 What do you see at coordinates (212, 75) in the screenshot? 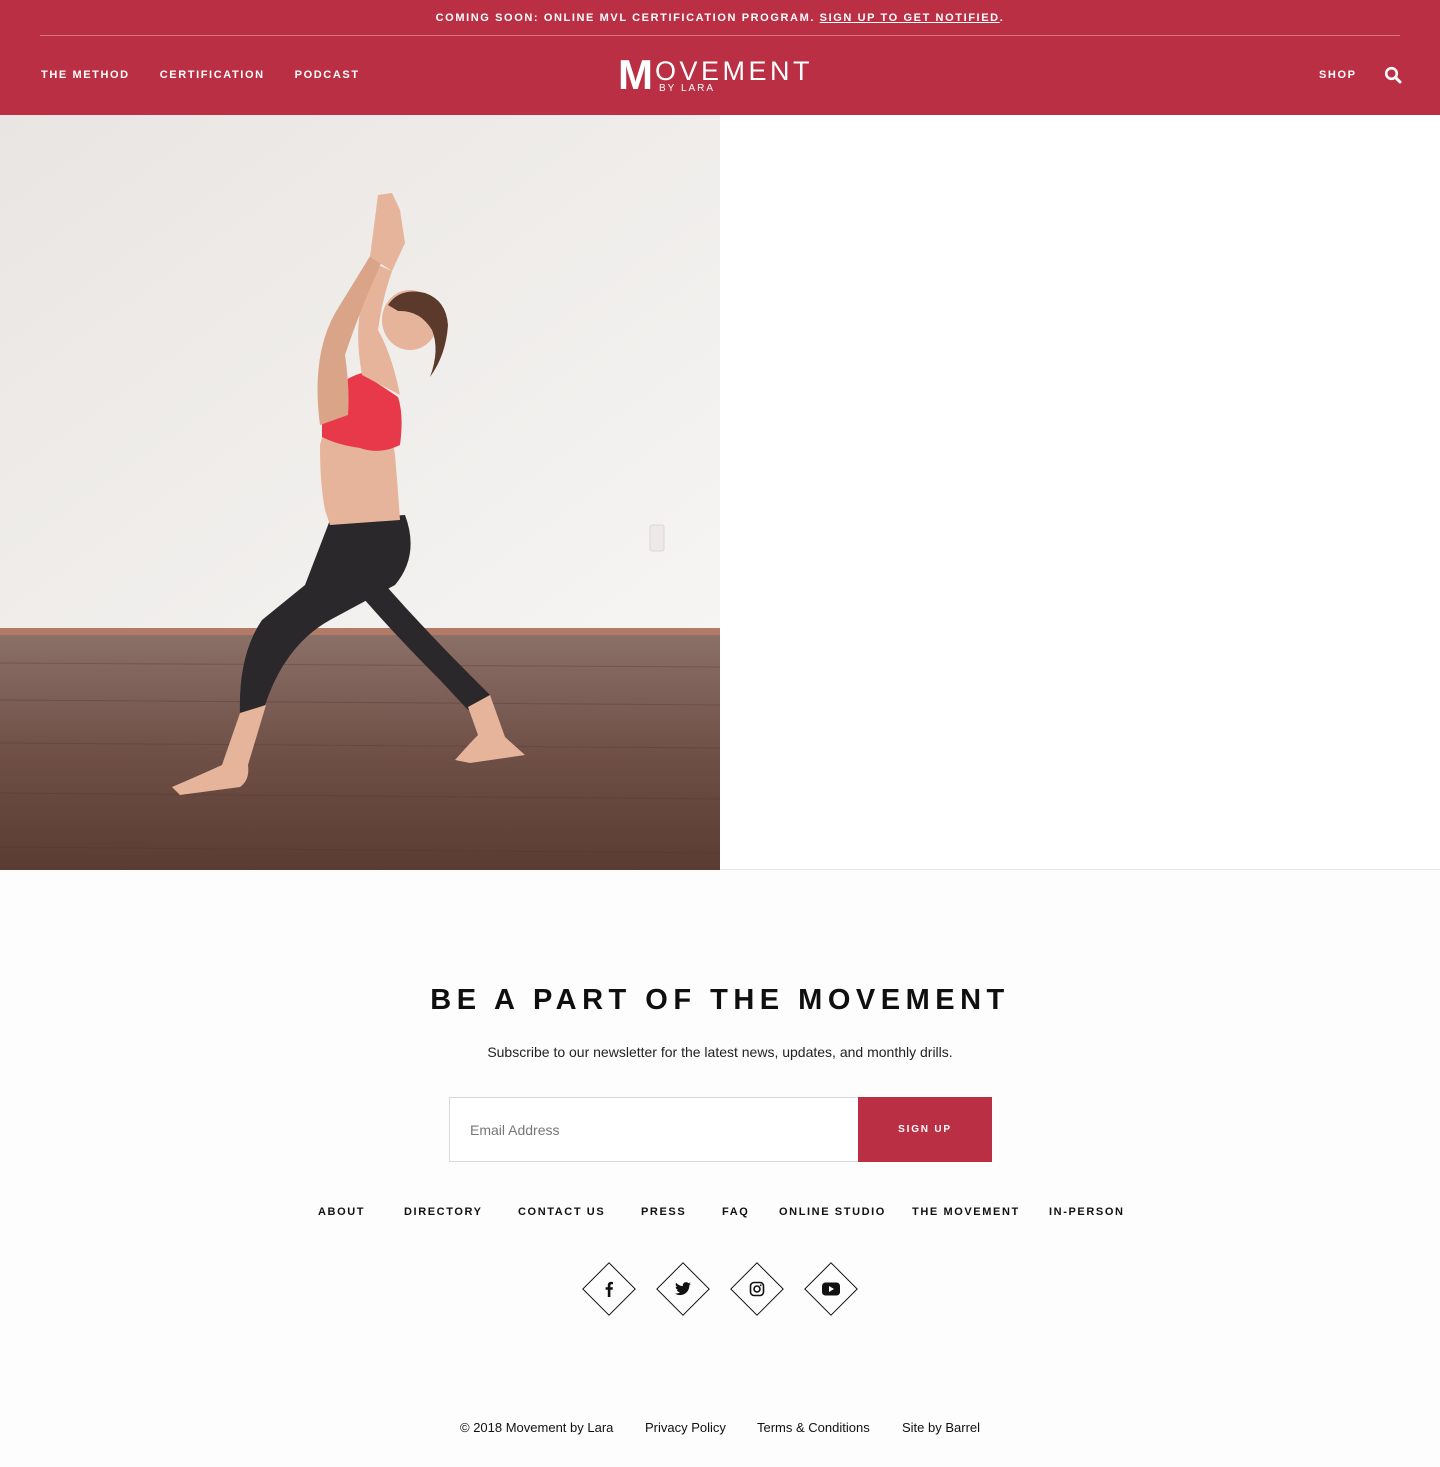
I see `nav-certification: CERTIFICATION` at bounding box center [212, 75].